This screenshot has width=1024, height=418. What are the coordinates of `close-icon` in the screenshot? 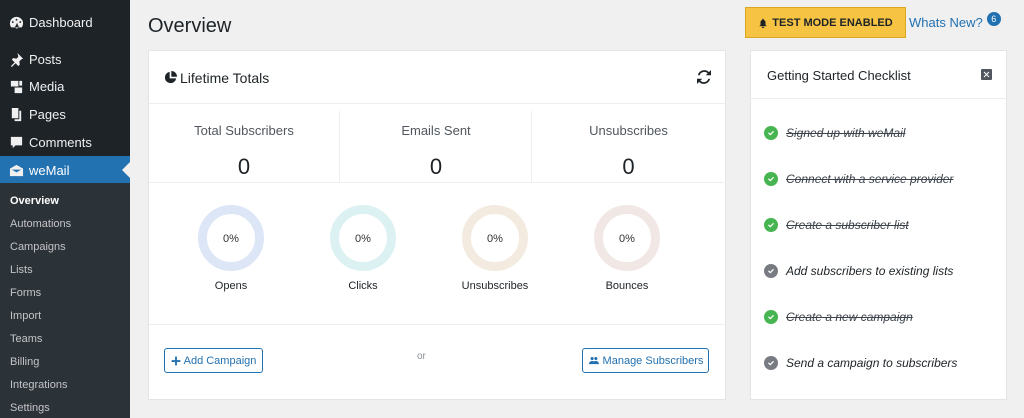 It's located at (986, 74).